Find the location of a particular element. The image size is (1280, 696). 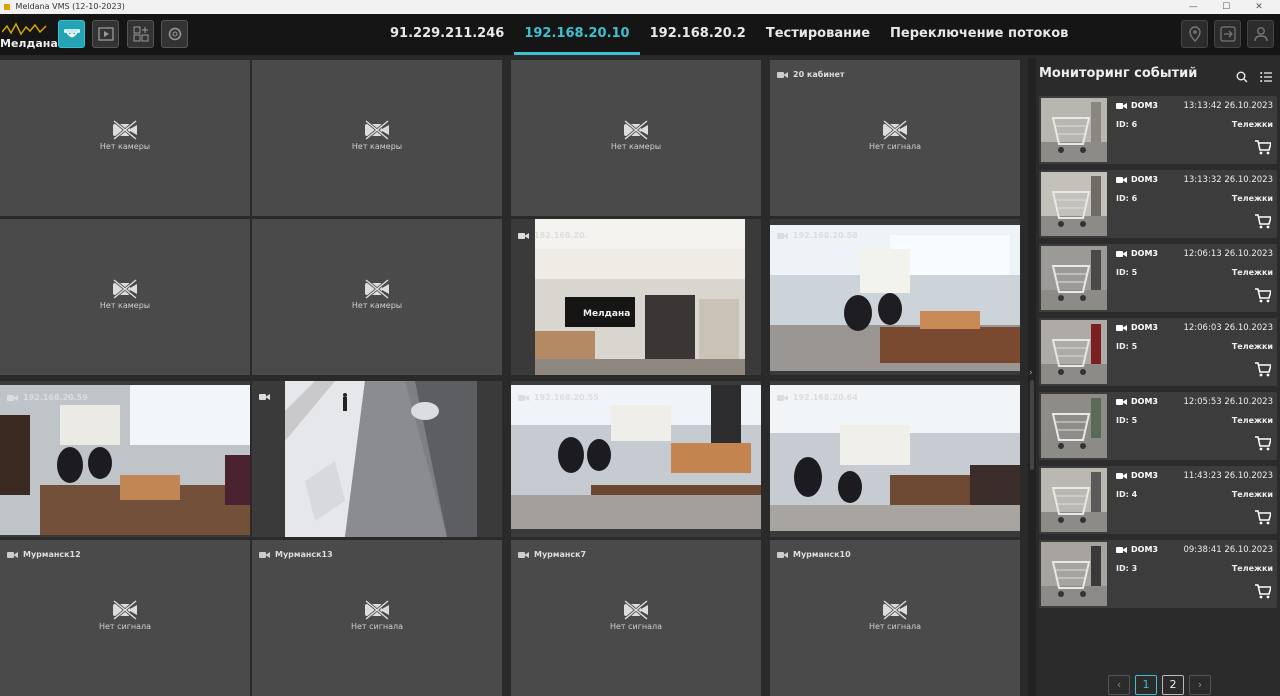

camera-cell: Мурманск13 Нет сигнала is located at coordinates (377, 618).